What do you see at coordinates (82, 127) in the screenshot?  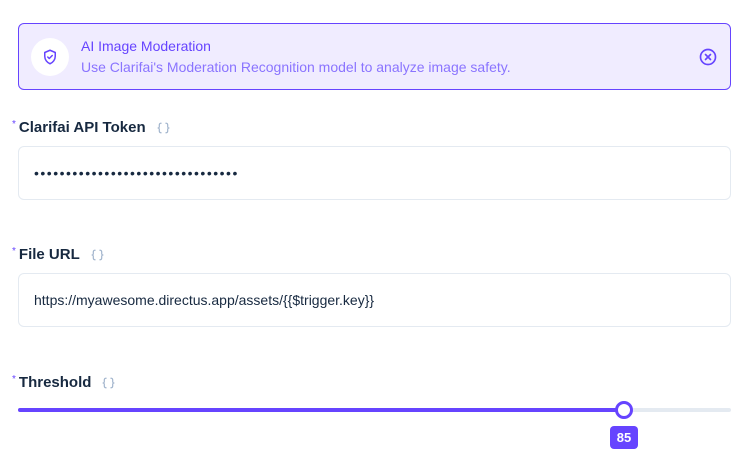 I see `api-token-label-text: Clarifai API Token` at bounding box center [82, 127].